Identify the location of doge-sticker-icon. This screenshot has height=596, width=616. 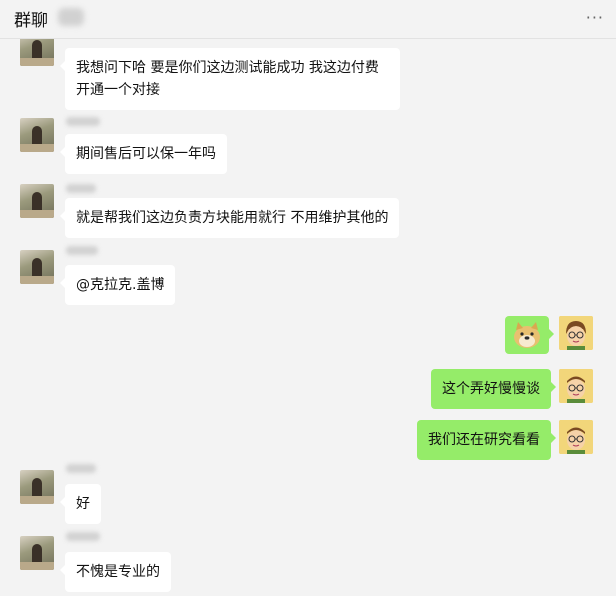
(527, 335).